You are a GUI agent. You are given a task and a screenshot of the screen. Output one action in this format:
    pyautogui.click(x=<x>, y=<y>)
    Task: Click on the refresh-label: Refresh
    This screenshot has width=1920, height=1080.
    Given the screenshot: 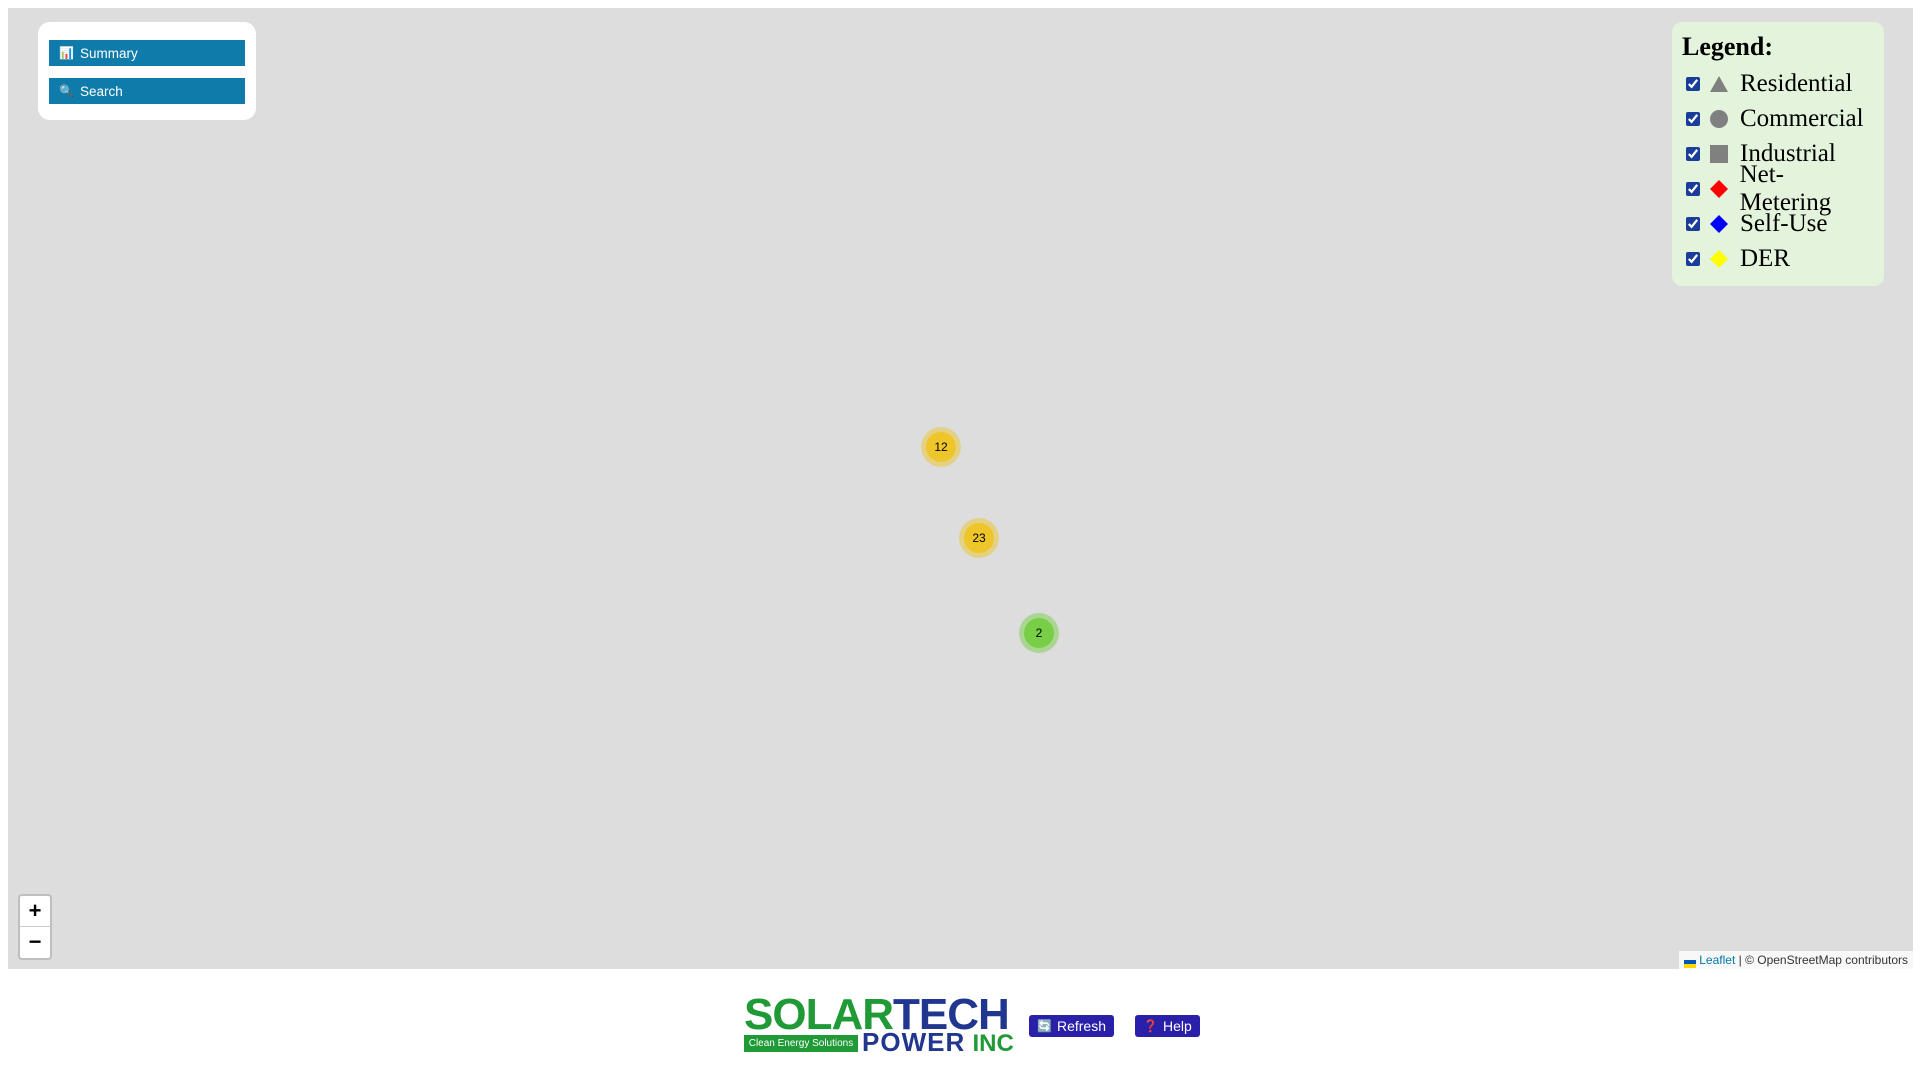 What is the action you would take?
    pyautogui.click(x=1081, y=1026)
    